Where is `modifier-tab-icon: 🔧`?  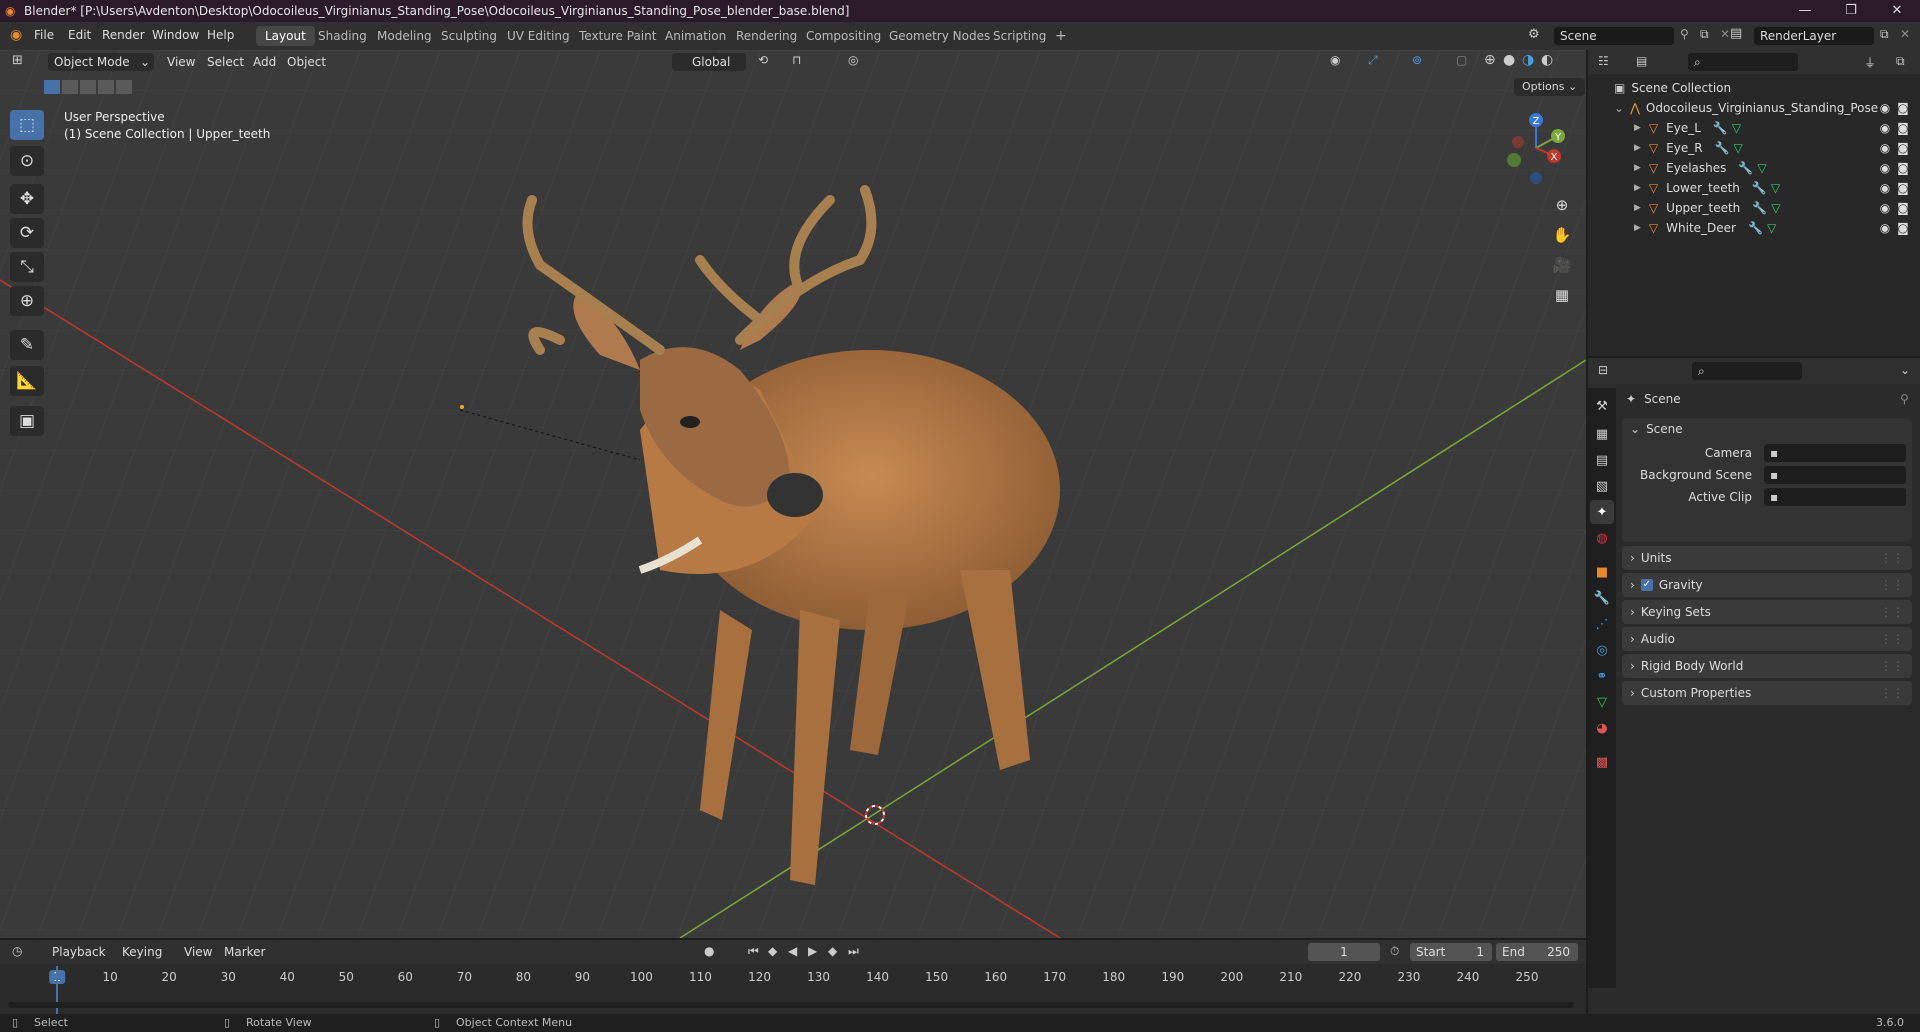
modifier-tab-icon: 🔧 is located at coordinates (1602, 598).